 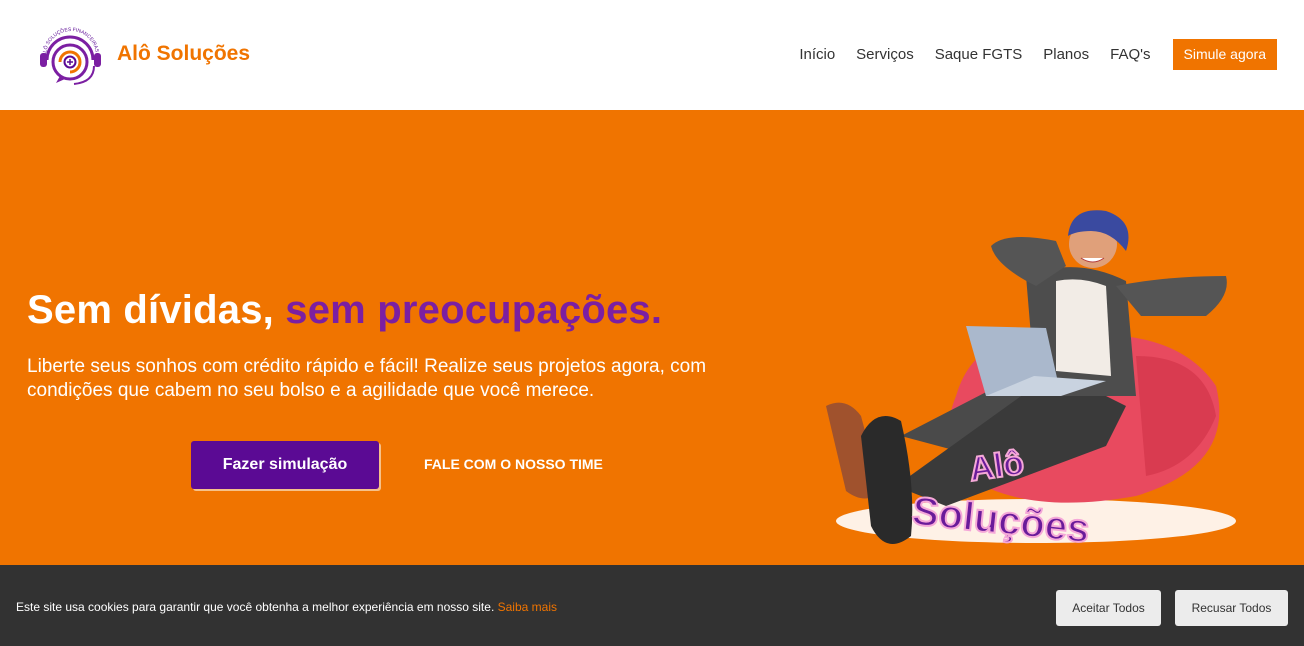 What do you see at coordinates (474, 310) in the screenshot?
I see `hero-title-accent: sem preocupações.` at bounding box center [474, 310].